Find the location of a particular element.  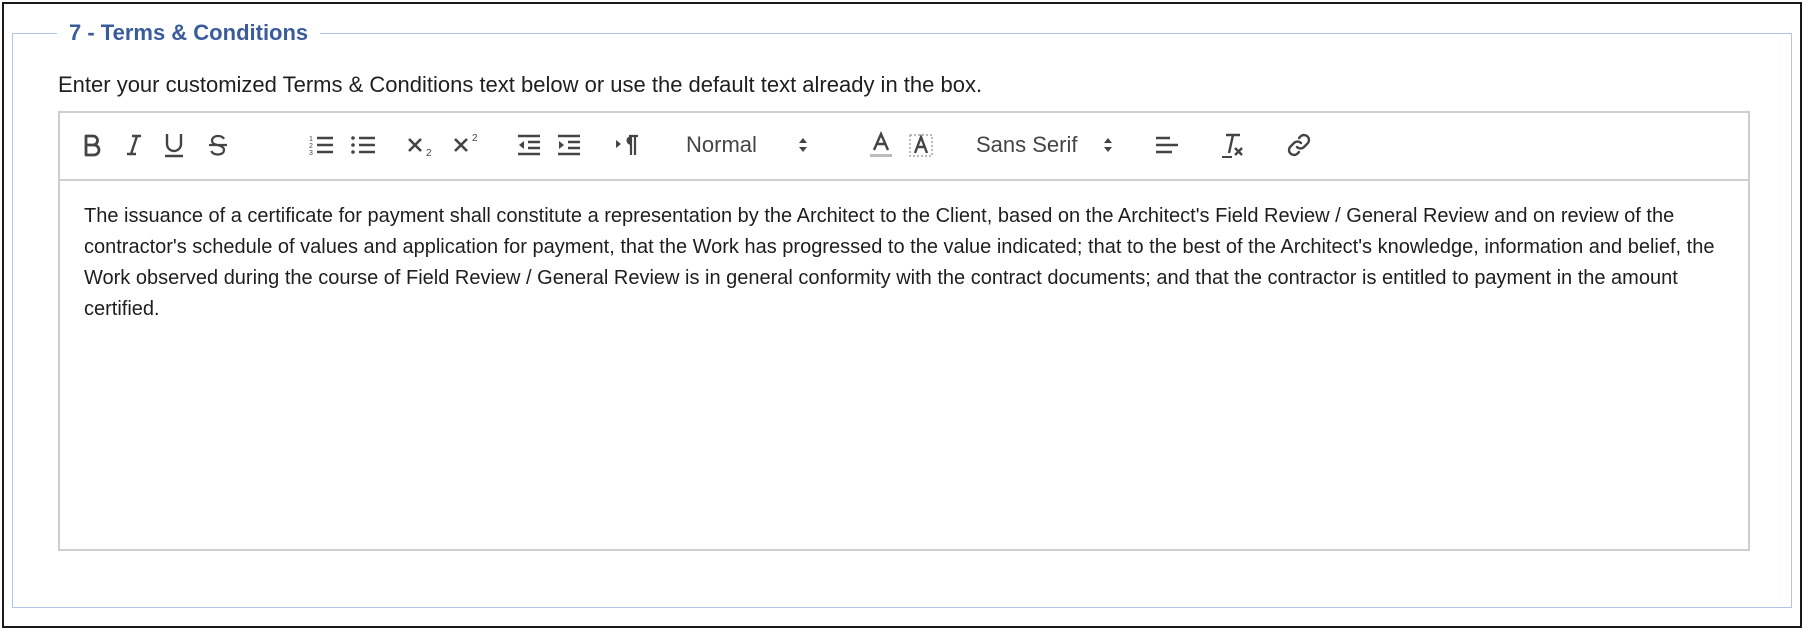

text-direction-button is located at coordinates (627, 145).